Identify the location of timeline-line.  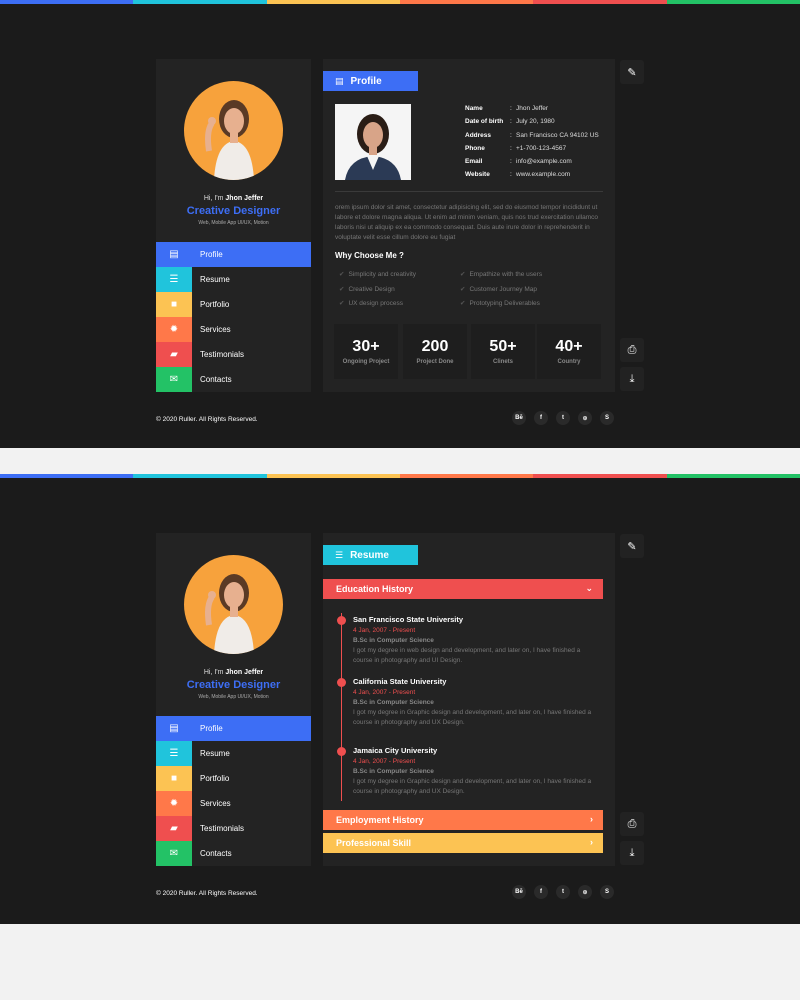
(341, 707).